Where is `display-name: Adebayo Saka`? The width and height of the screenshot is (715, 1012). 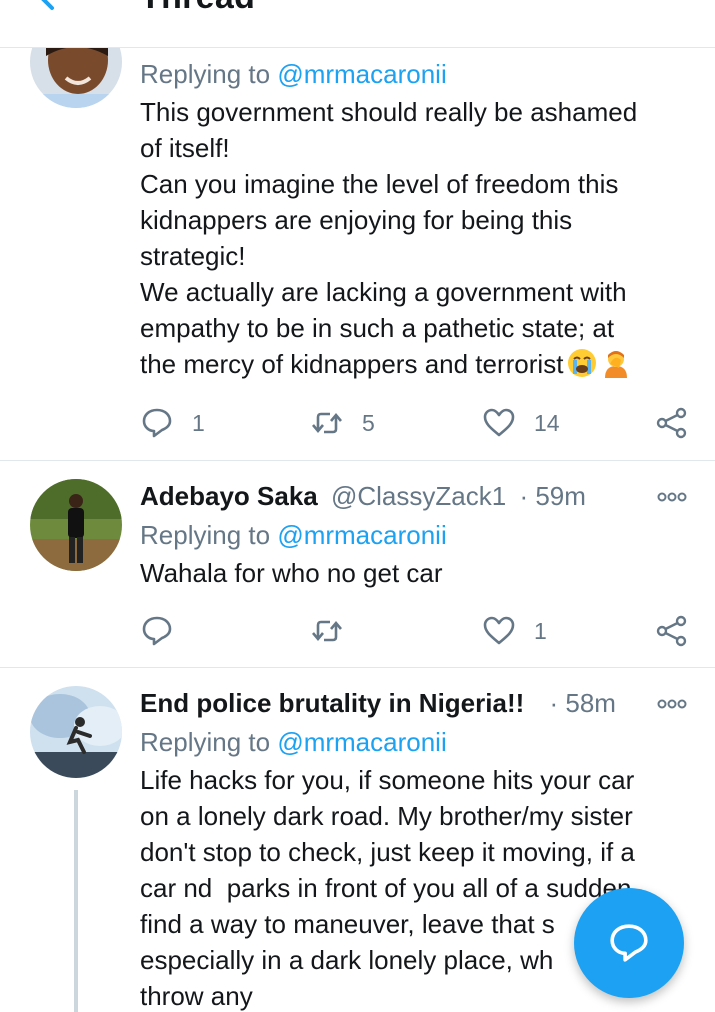
display-name: Adebayo Saka is located at coordinates (229, 496).